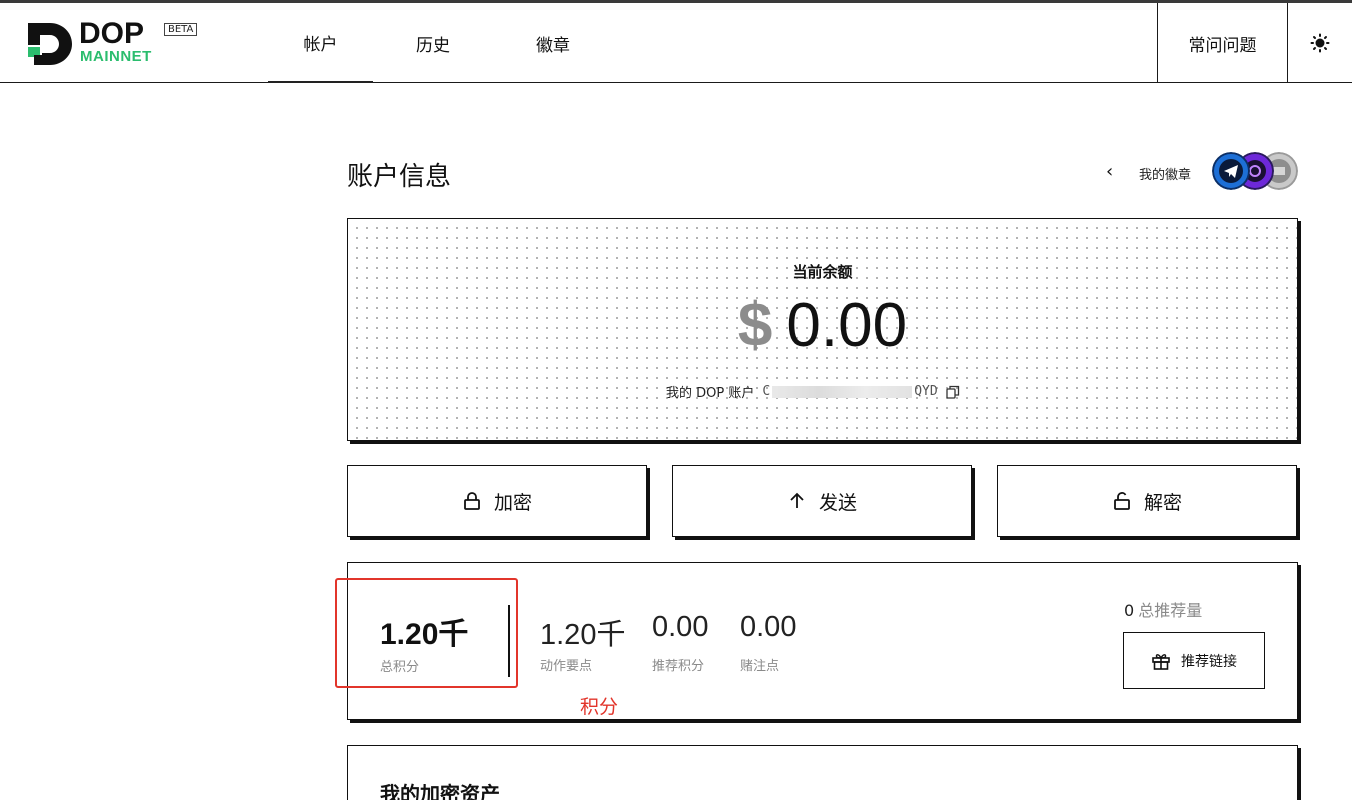  I want to click on sun-icon, so click(1320, 43).